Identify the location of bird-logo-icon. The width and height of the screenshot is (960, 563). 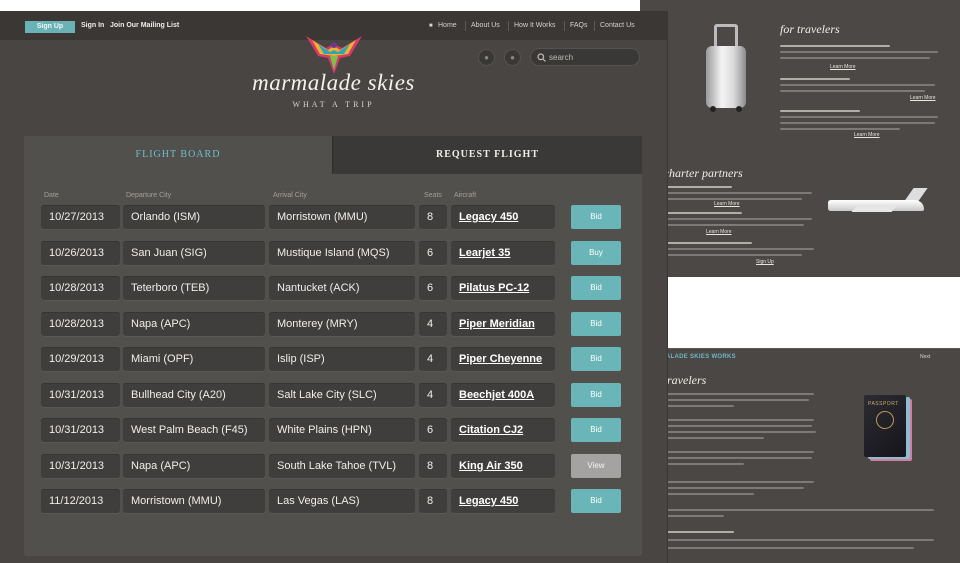
(334, 55).